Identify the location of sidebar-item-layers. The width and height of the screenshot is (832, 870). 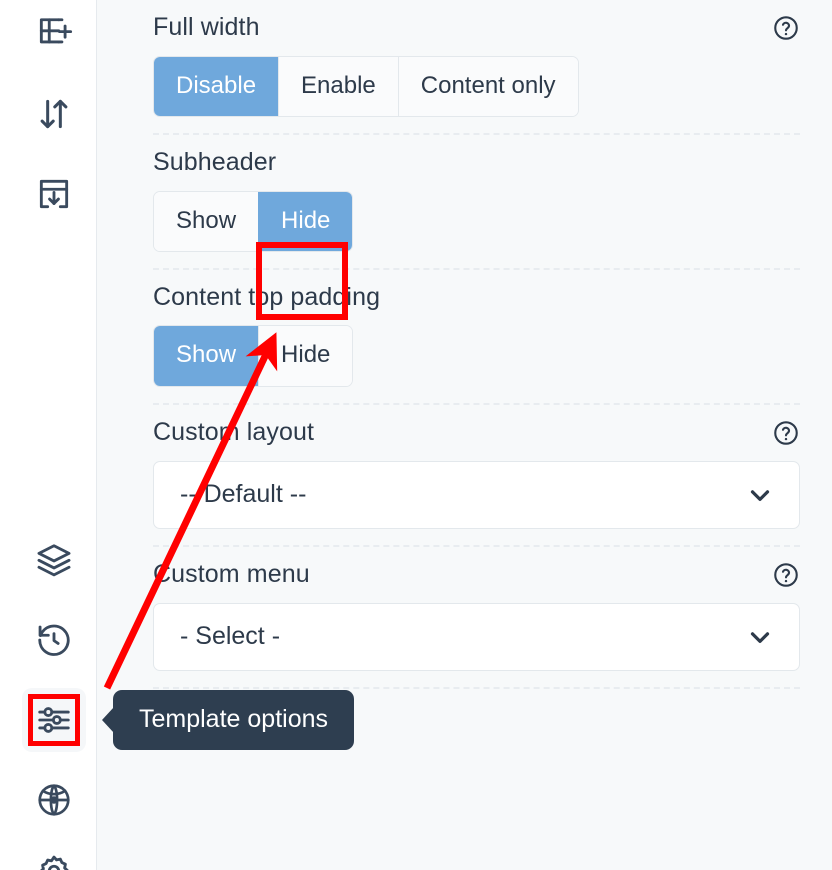
(54, 560).